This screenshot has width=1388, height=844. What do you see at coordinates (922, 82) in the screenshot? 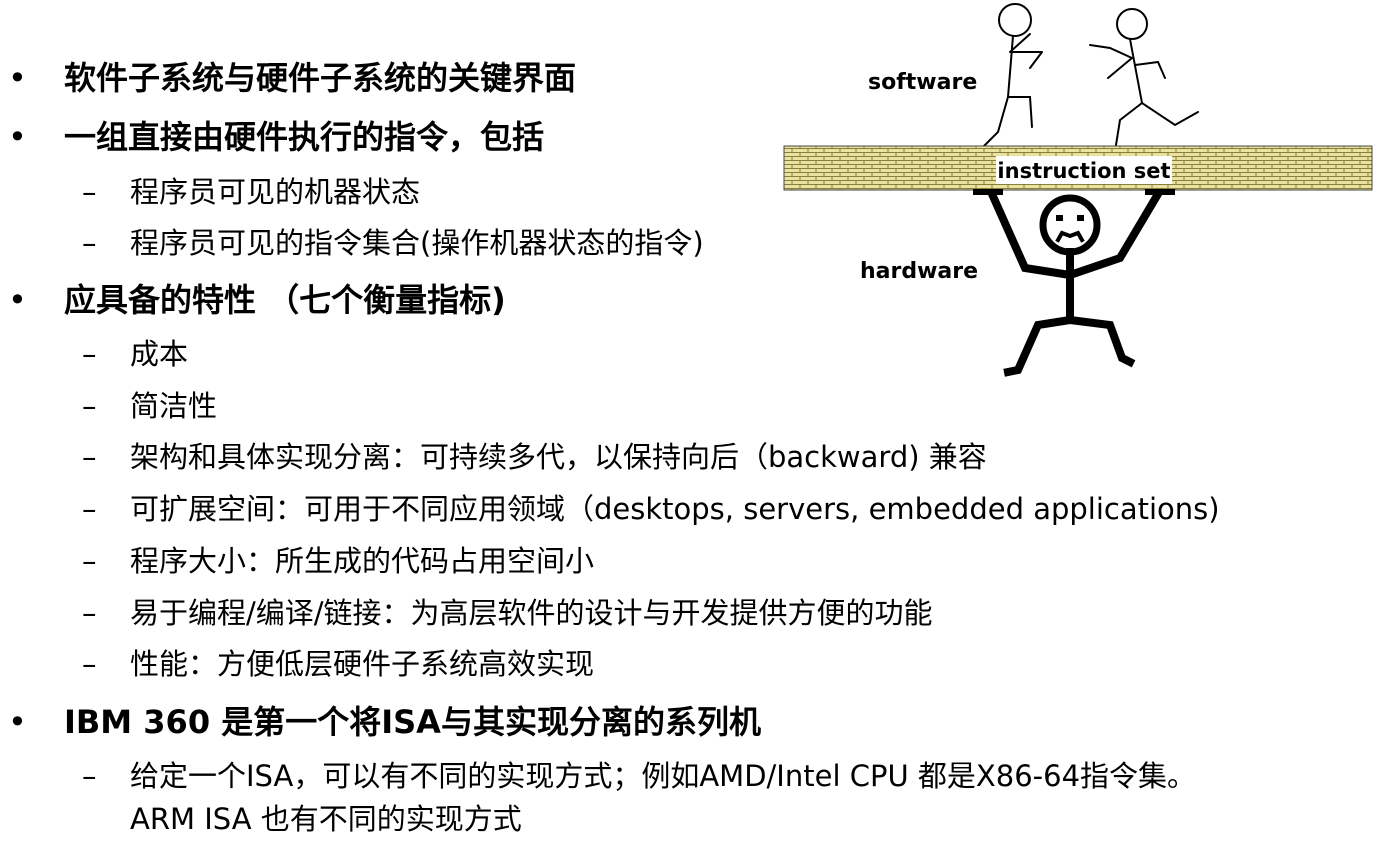
I see `software-label: software` at bounding box center [922, 82].